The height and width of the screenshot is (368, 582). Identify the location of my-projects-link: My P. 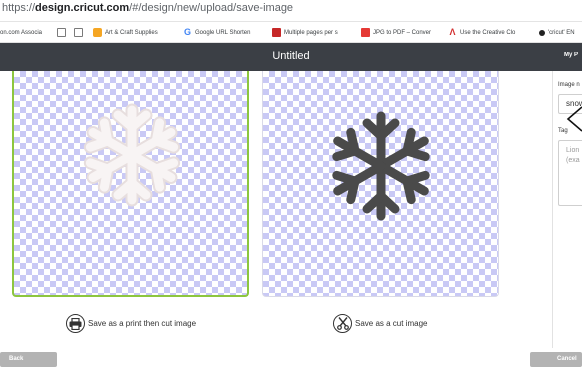
(573, 55).